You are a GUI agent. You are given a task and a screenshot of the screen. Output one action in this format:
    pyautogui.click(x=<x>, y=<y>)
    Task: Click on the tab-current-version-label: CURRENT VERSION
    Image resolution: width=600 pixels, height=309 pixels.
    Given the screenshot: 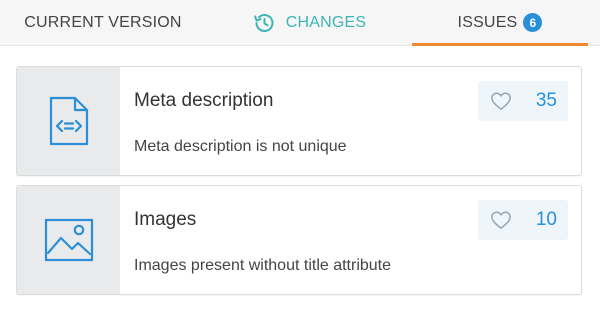 What is the action you would take?
    pyautogui.click(x=103, y=22)
    